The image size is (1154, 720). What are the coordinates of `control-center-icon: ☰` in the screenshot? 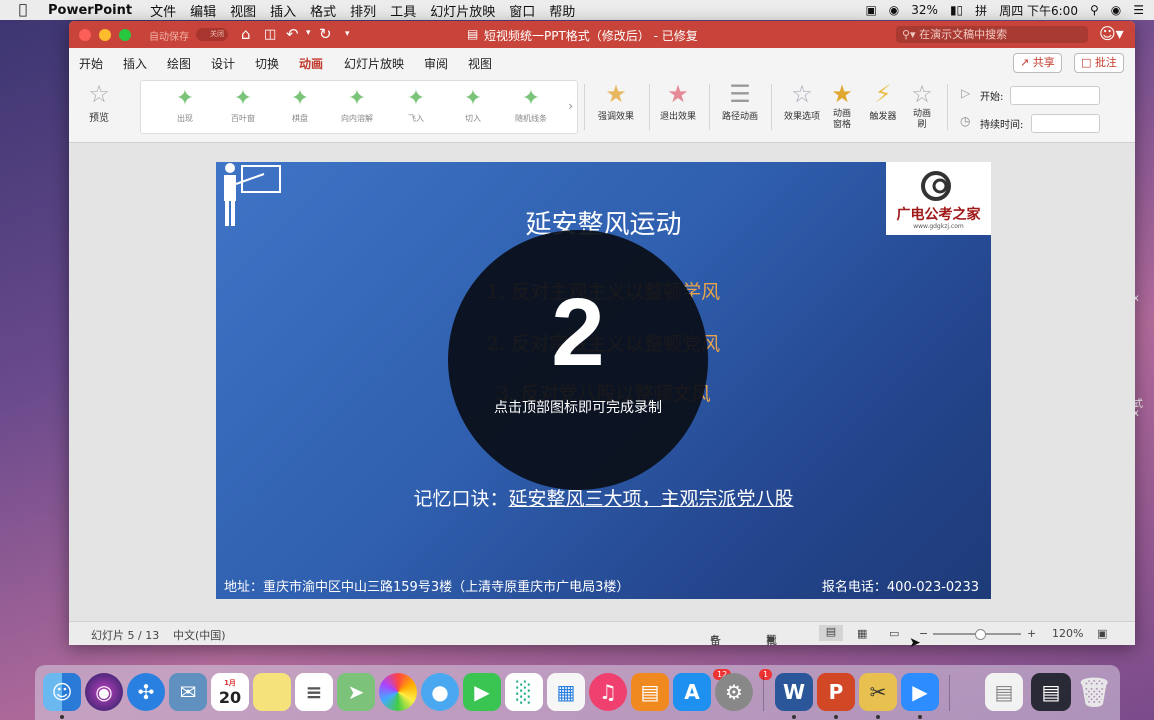 It's located at (1138, 10).